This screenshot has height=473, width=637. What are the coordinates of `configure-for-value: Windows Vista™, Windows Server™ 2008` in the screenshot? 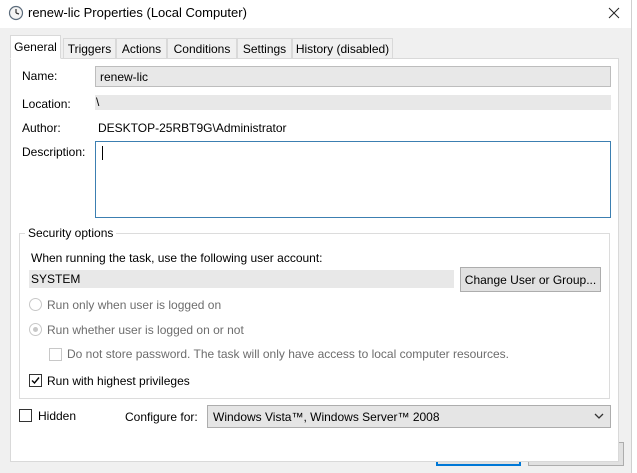 It's located at (326, 416).